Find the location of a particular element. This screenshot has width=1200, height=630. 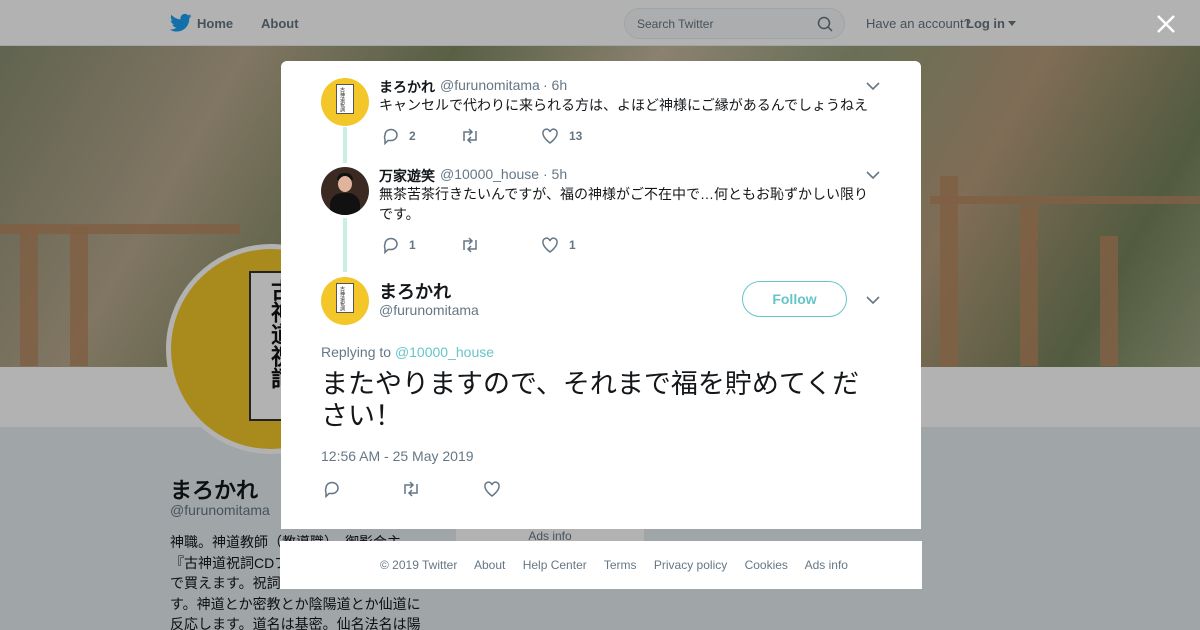

like-count: 1 is located at coordinates (572, 245).